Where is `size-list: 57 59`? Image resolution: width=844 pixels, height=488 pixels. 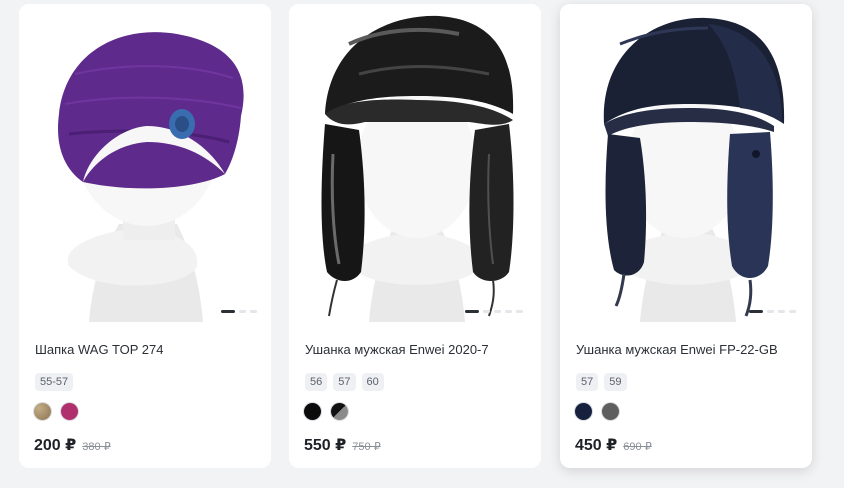
size-list: 57 59 is located at coordinates (601, 382).